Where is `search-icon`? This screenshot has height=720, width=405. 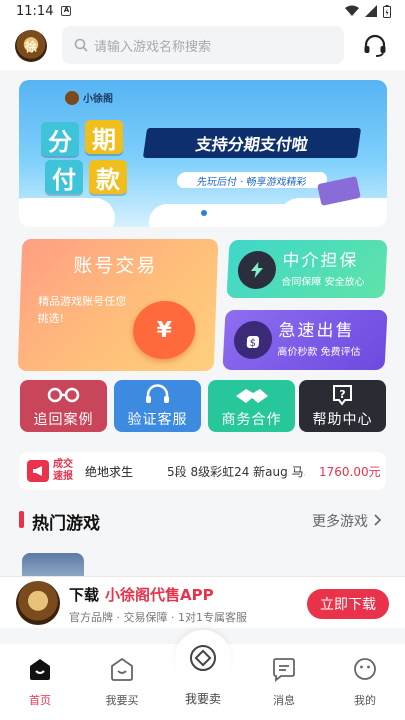 search-icon is located at coordinates (81, 45).